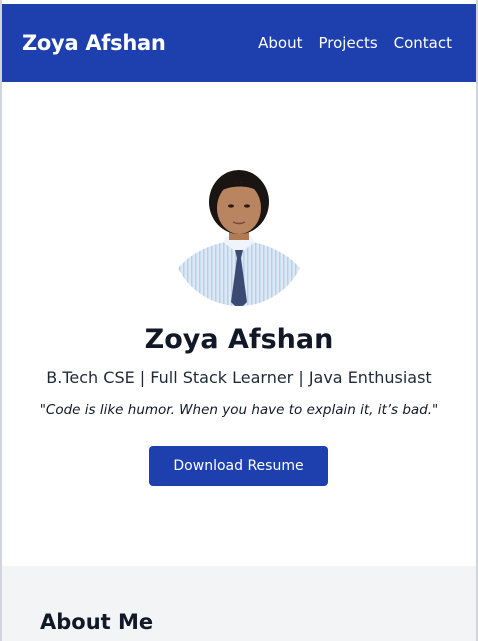 This screenshot has width=478, height=641. Describe the element at coordinates (239, 603) in the screenshot. I see `about-section: About Me` at that location.